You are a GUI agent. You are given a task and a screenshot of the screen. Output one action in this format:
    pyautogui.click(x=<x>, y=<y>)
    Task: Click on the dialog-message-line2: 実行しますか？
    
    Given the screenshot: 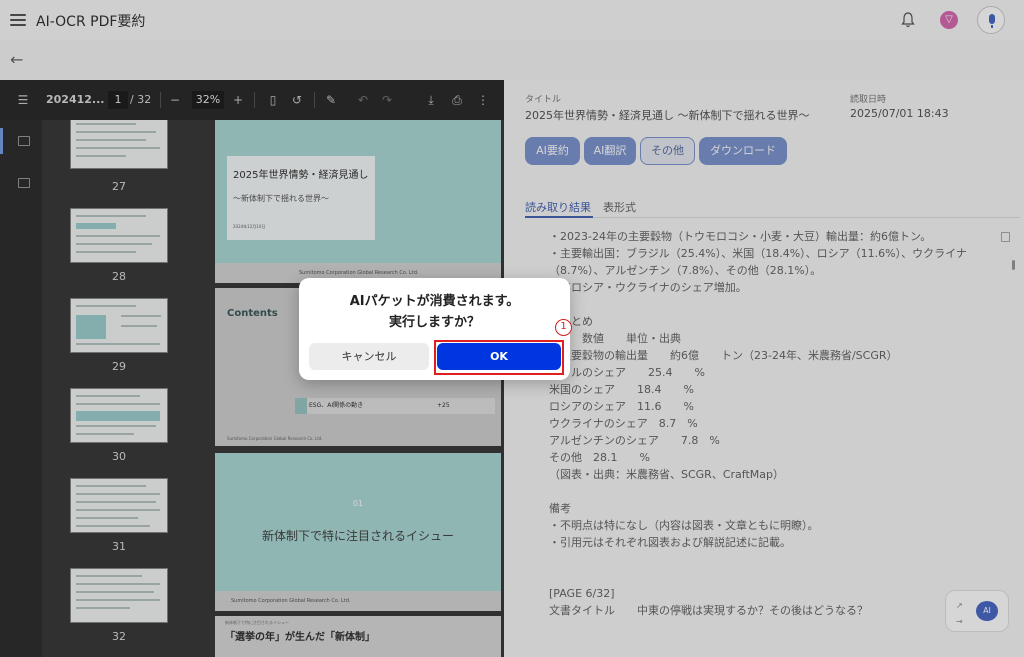 What is the action you would take?
    pyautogui.click(x=434, y=322)
    